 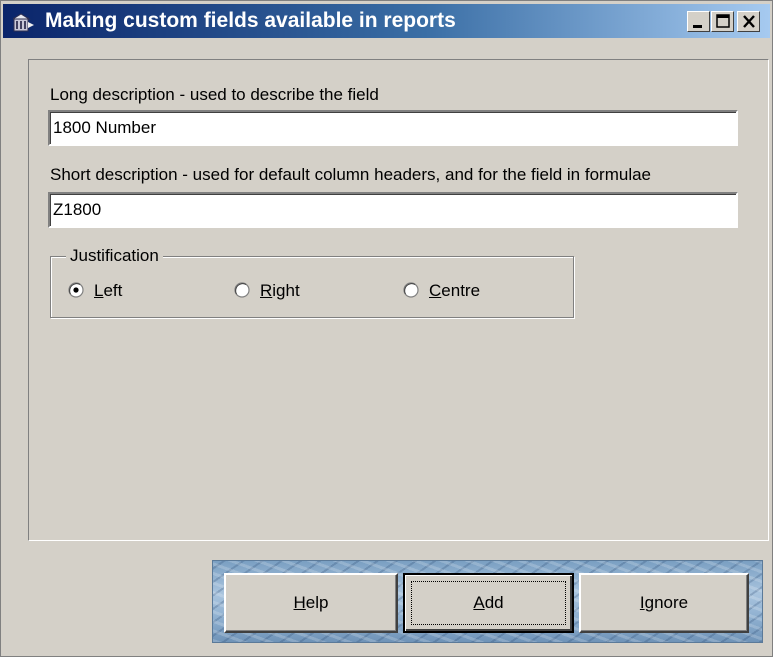 What do you see at coordinates (697, 26) in the screenshot?
I see `minimize-icon` at bounding box center [697, 26].